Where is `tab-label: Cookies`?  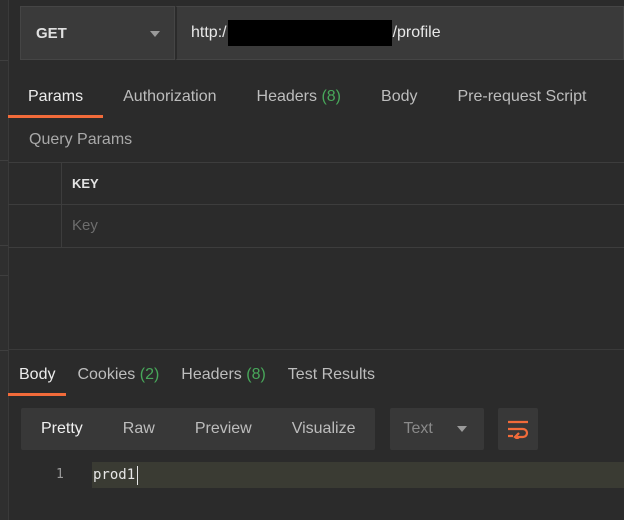 tab-label: Cookies is located at coordinates (106, 374).